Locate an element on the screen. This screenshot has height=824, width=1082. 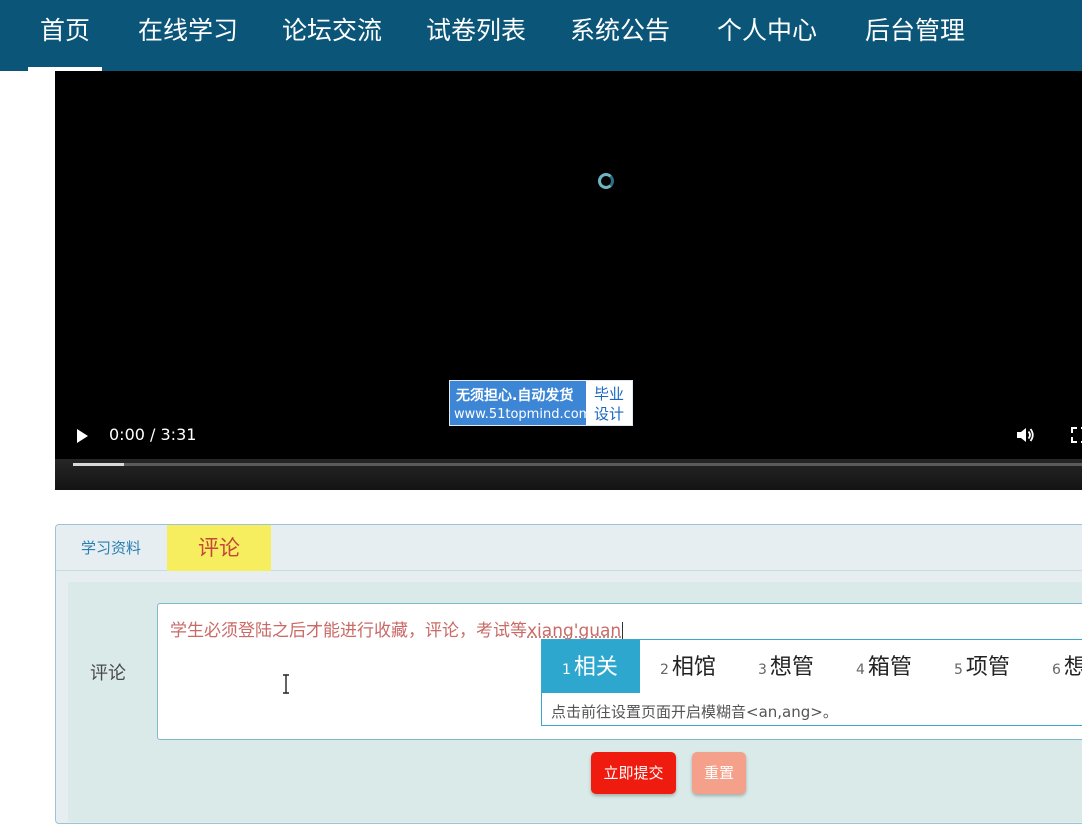
text-caret is located at coordinates (622, 631).